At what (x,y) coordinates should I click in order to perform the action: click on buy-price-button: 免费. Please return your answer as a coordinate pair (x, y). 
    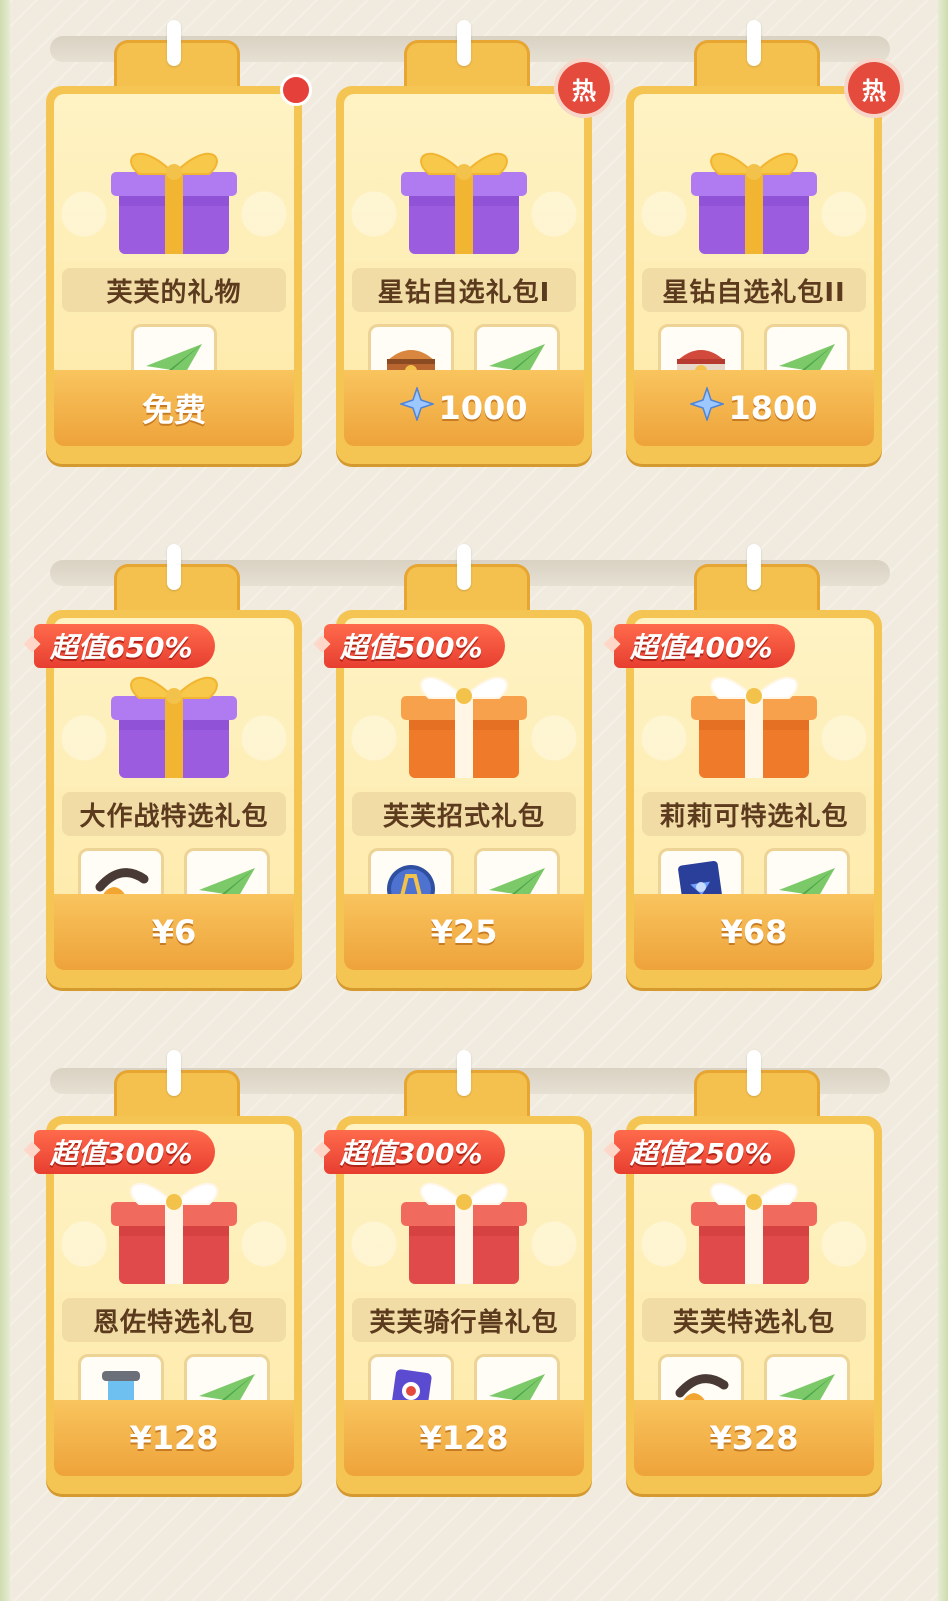
    Looking at the image, I should click on (174, 408).